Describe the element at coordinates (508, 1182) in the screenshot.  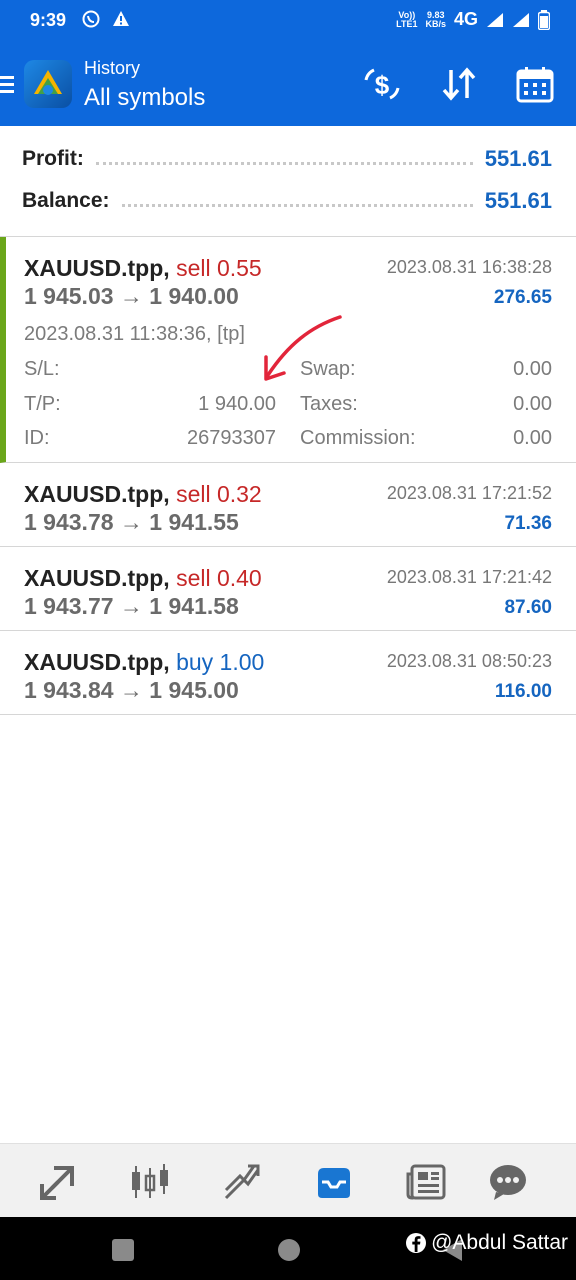
I see `messages-icon` at that location.